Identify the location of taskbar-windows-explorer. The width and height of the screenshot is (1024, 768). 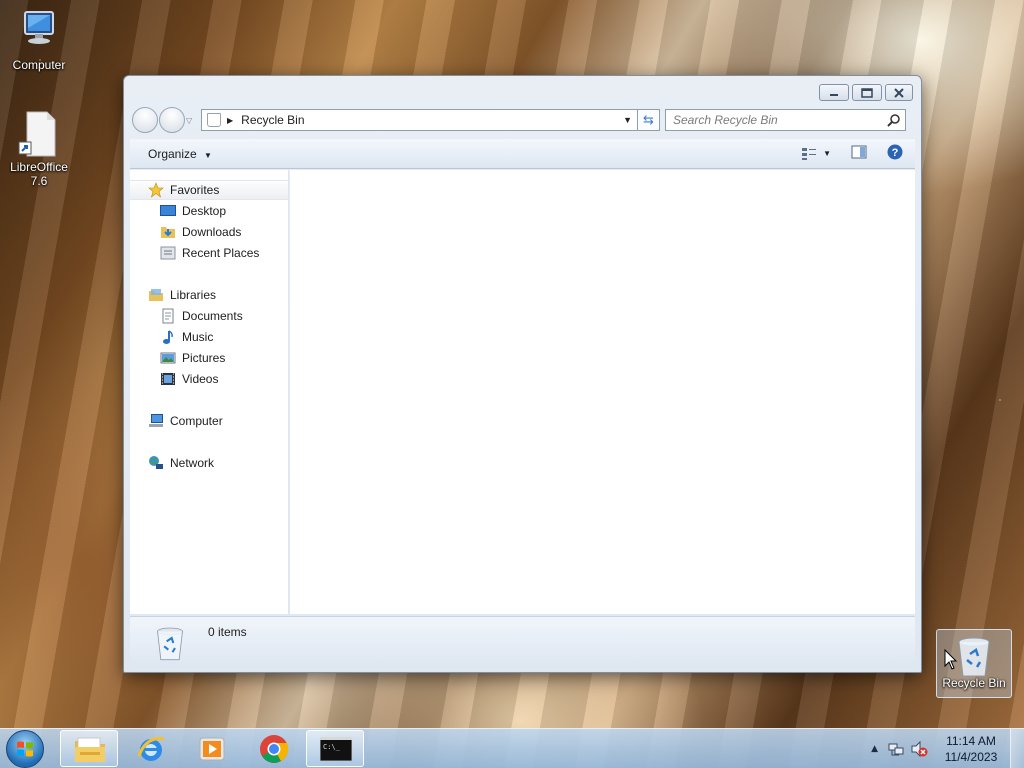
(89, 748).